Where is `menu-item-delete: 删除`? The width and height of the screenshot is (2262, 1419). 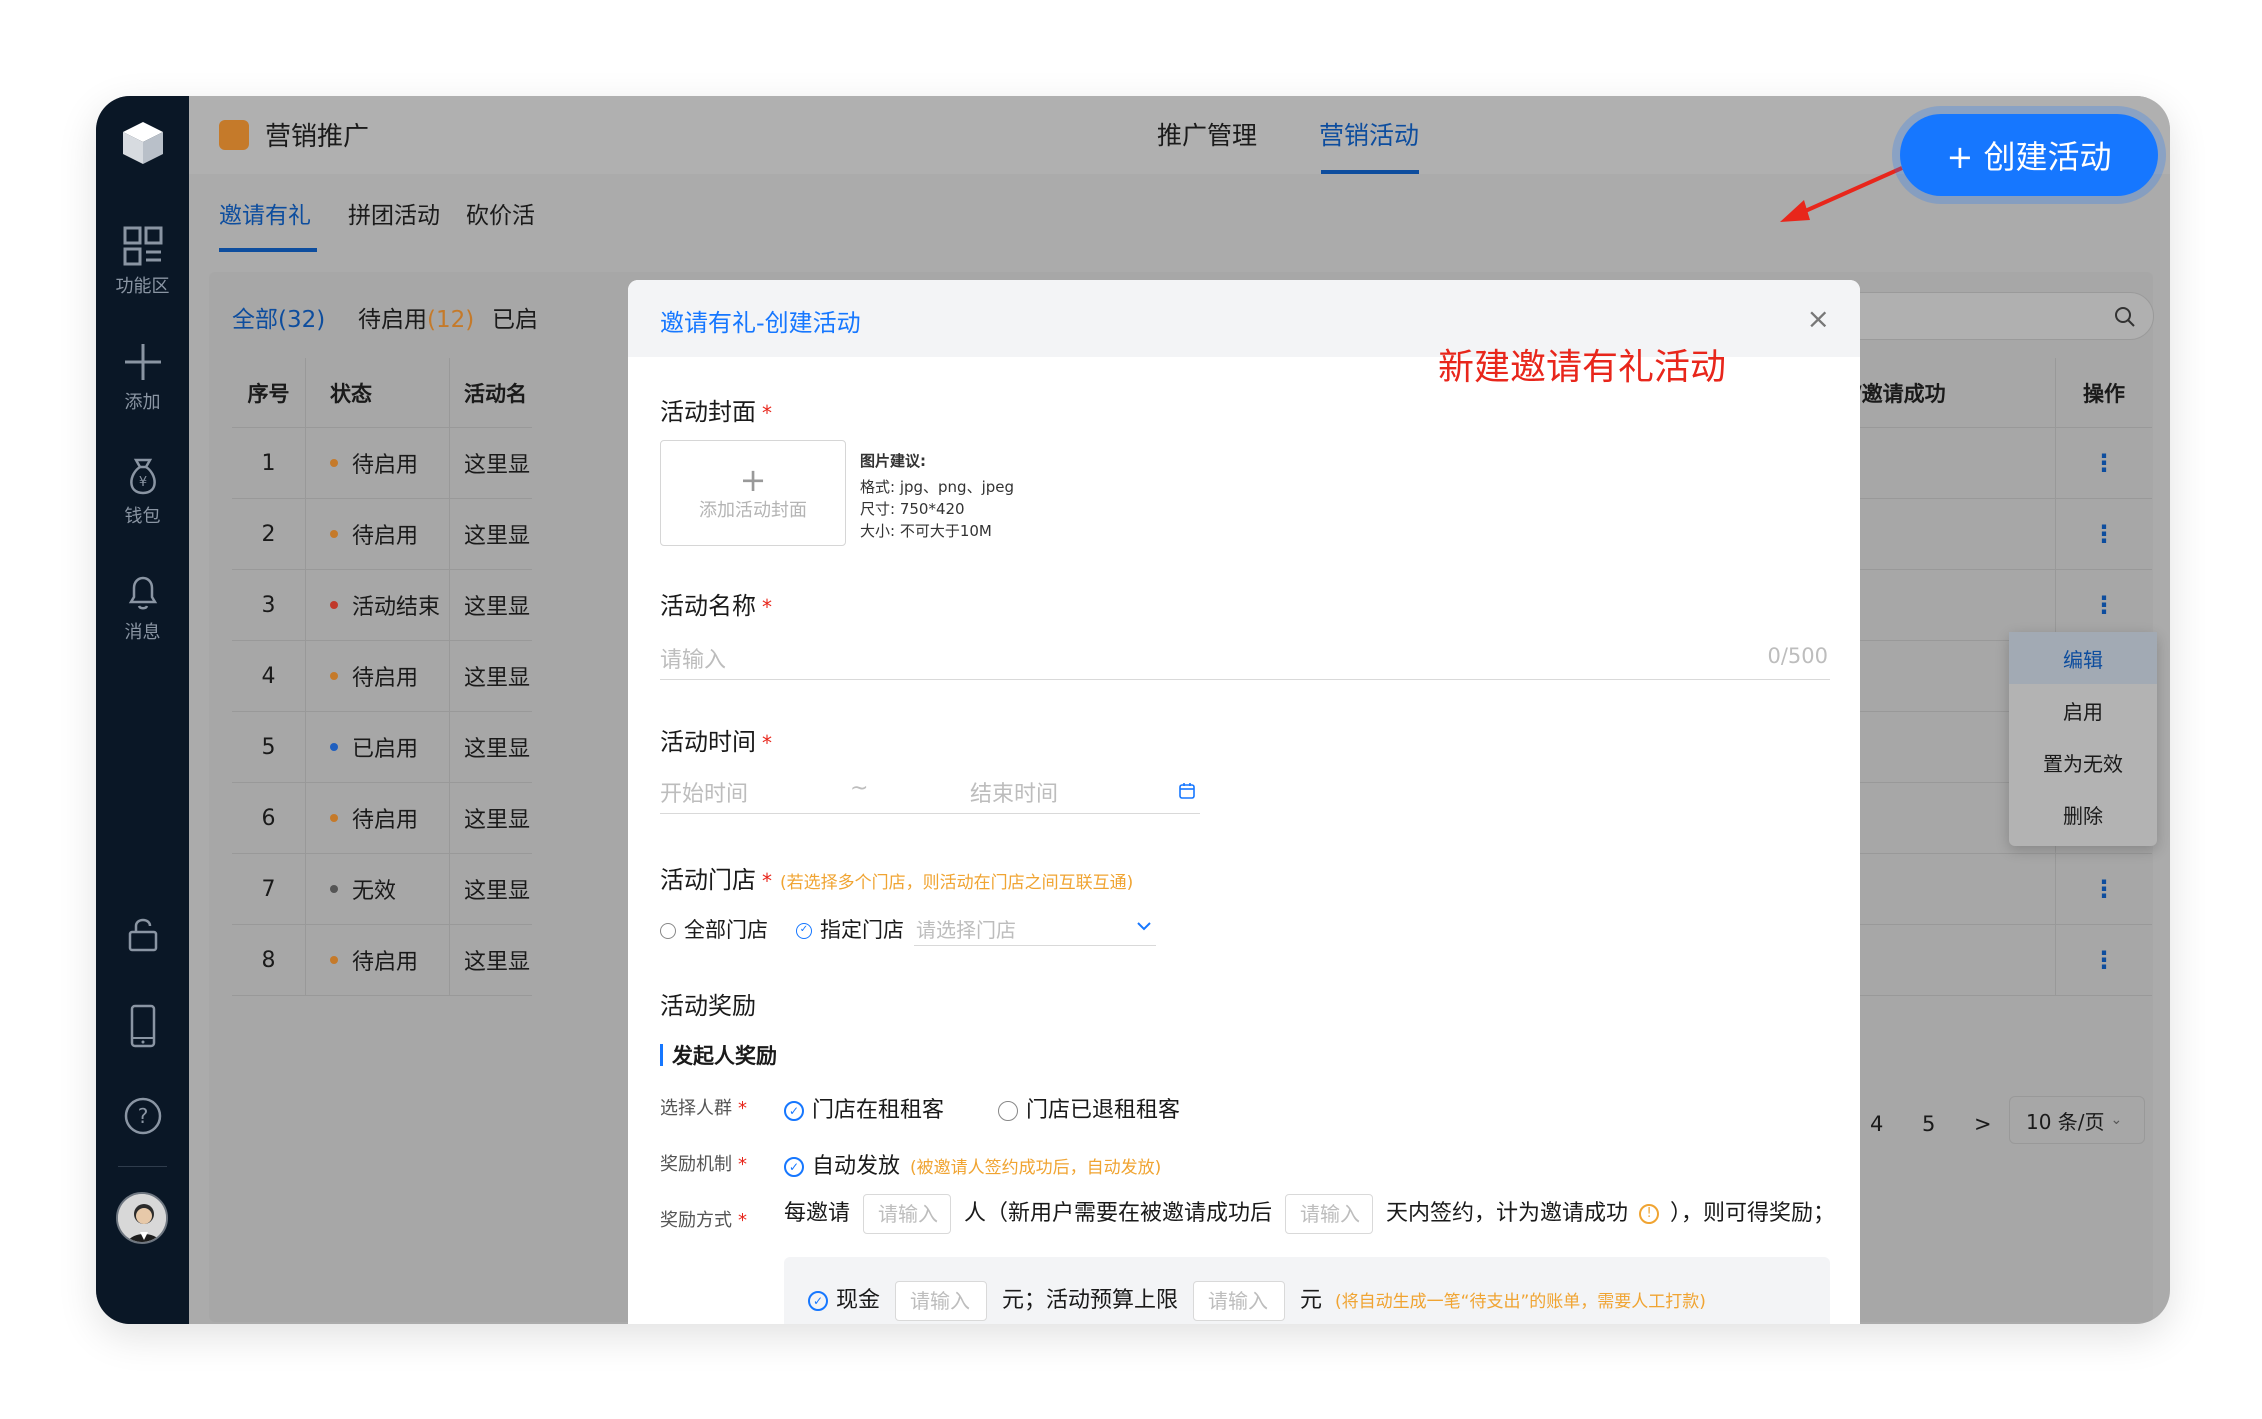 menu-item-delete: 删除 is located at coordinates (2083, 814).